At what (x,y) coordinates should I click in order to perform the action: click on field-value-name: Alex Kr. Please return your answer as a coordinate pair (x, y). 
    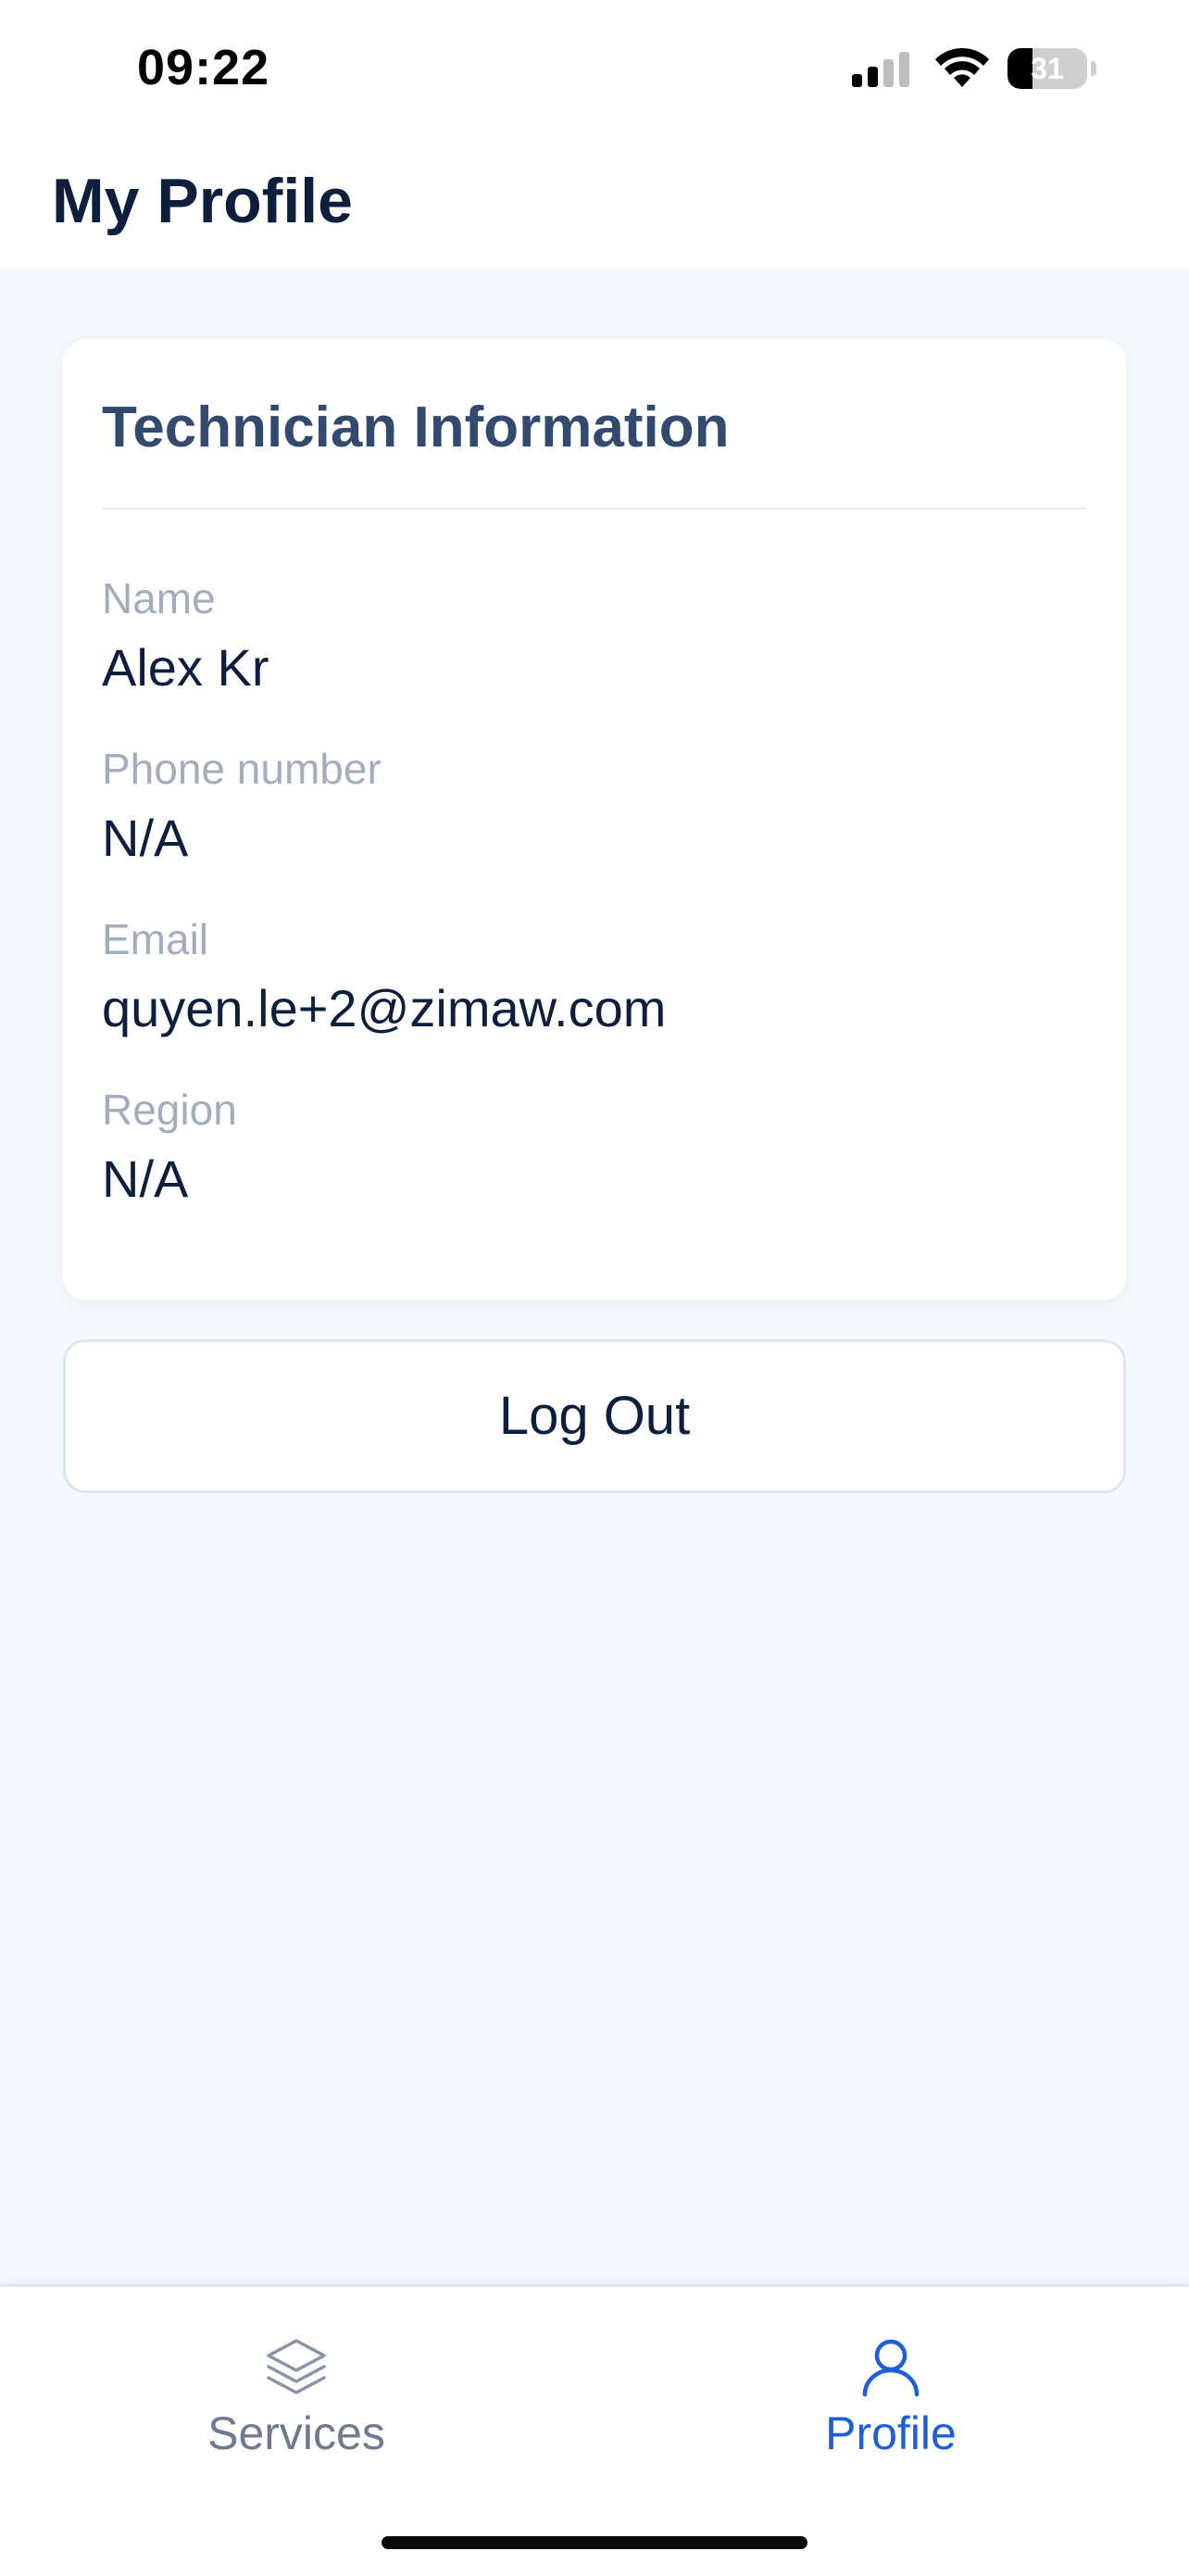
    Looking at the image, I should click on (185, 667).